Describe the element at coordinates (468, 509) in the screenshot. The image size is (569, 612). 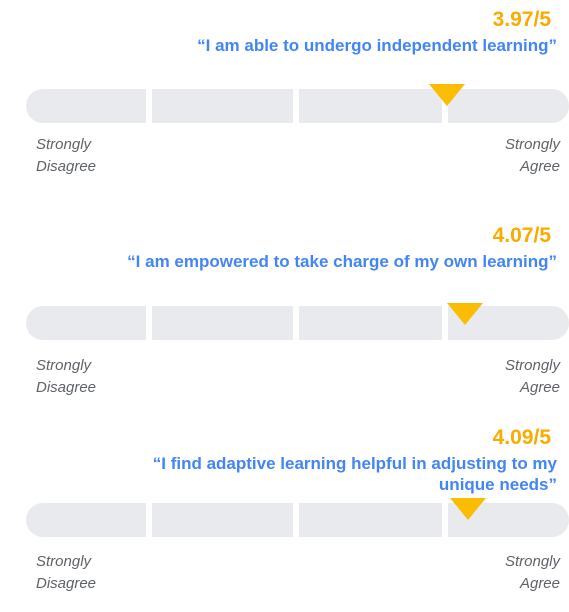
I see `score-marker-icon` at that location.